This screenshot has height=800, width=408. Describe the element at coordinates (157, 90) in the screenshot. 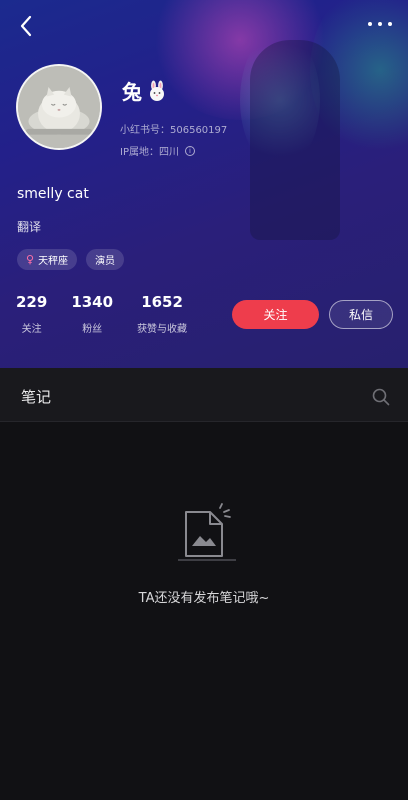

I see `rabbit-face-icon` at that location.